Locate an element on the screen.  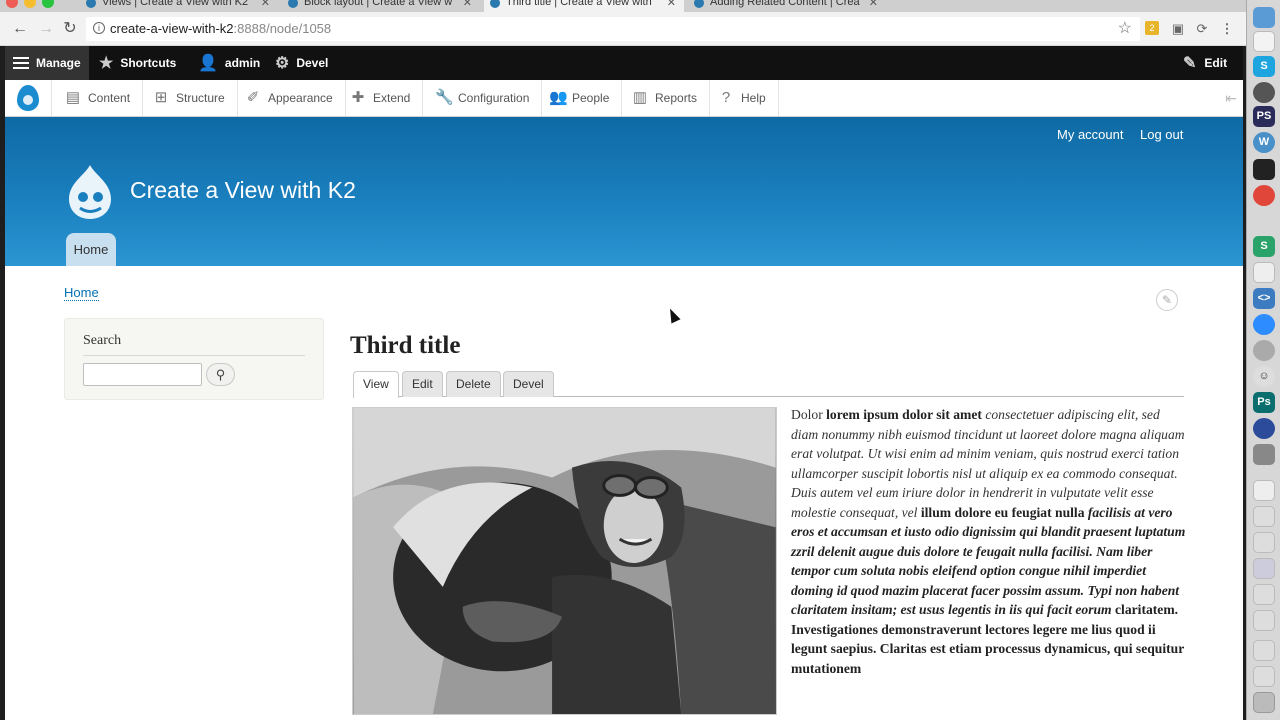
tab-view: View is located at coordinates (376, 384).